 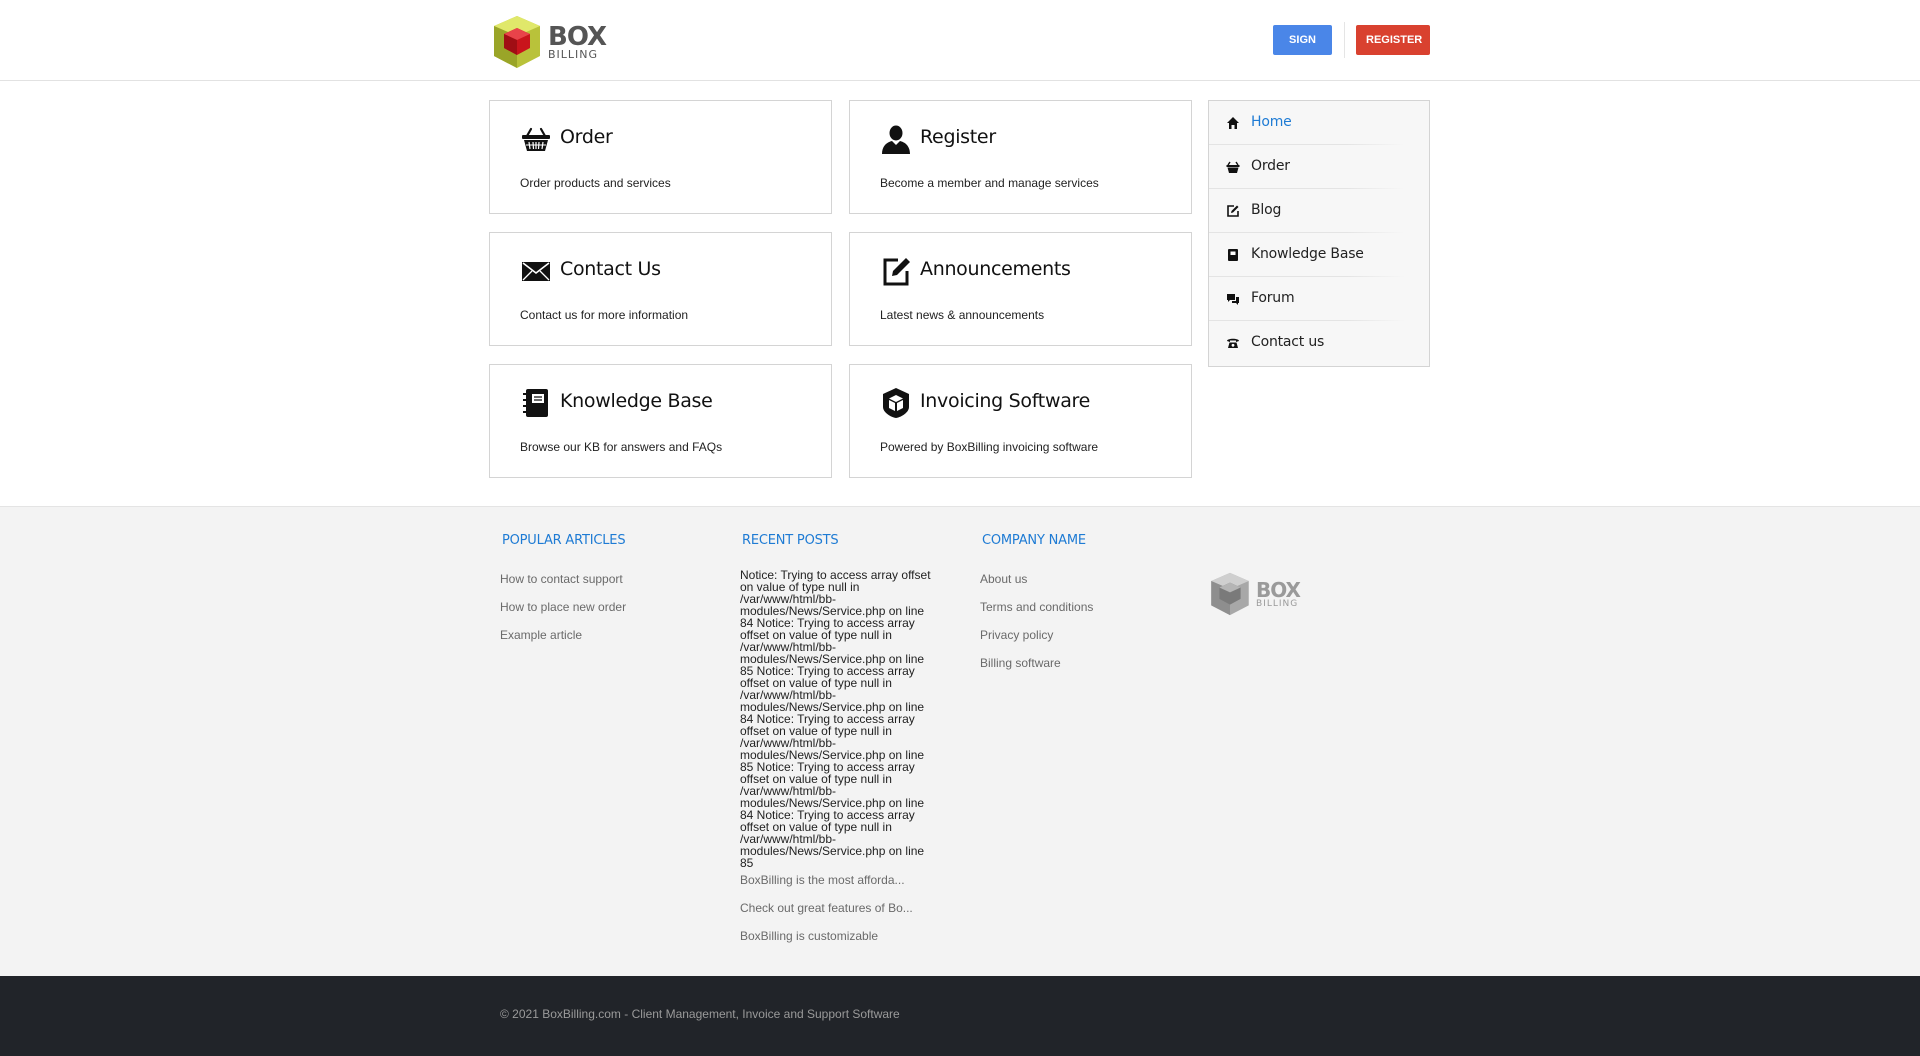 I want to click on recent-post-link: BoxBilling is customizable, so click(x=809, y=936).